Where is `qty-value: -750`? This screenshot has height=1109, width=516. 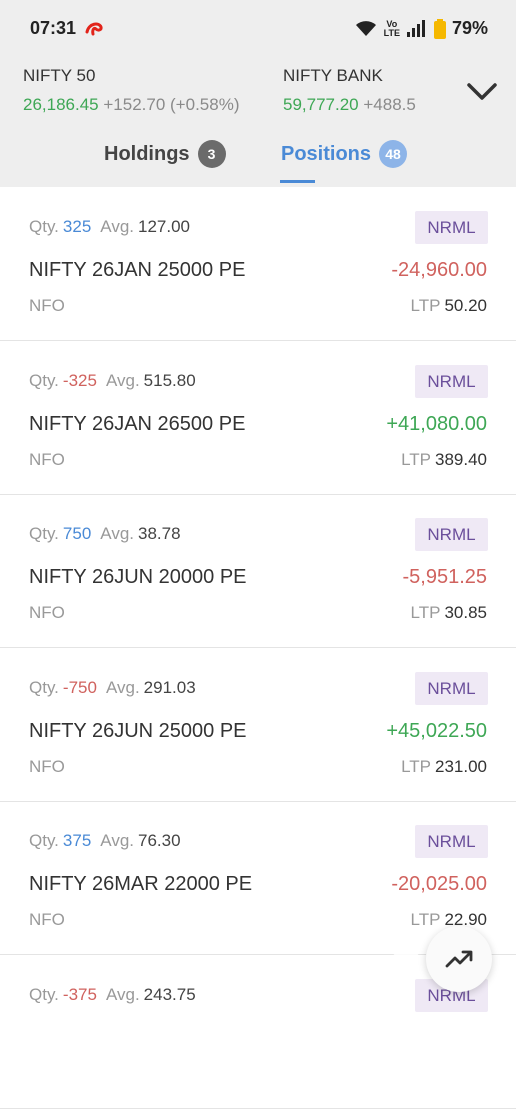
qty-value: -750 is located at coordinates (79, 687).